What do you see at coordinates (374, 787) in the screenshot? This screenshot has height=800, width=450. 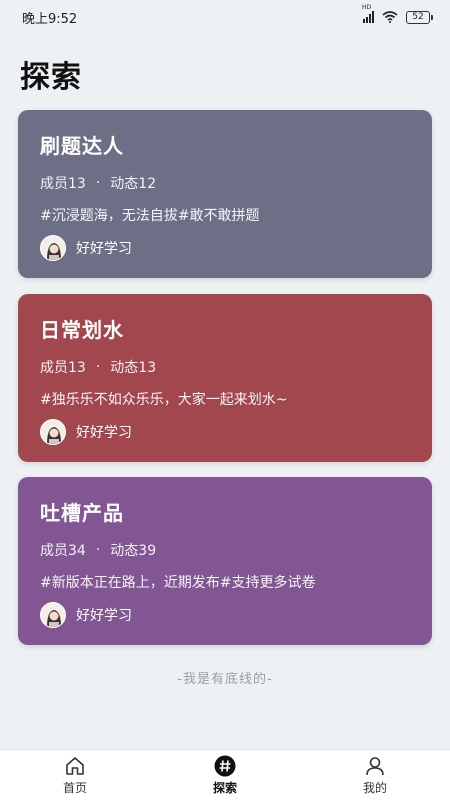 I see `tab-label: 我的` at bounding box center [374, 787].